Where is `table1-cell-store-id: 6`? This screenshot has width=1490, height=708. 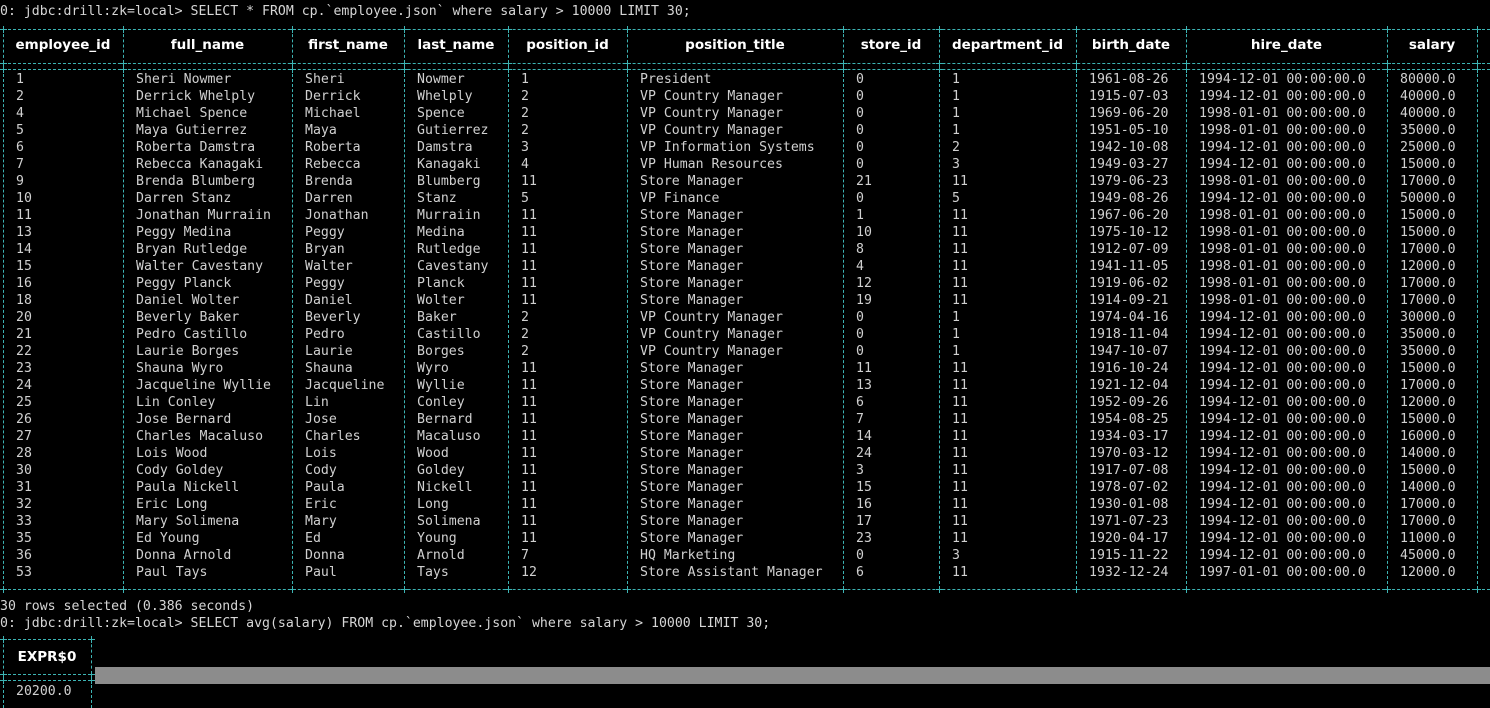
table1-cell-store-id: 6 is located at coordinates (860, 572).